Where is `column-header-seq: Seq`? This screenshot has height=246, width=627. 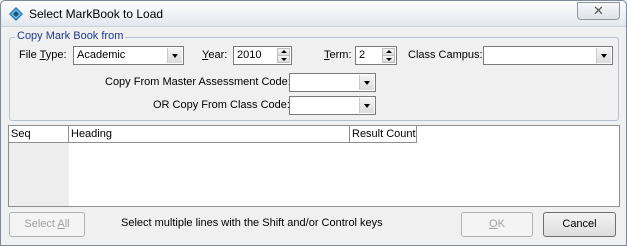
column-header-seq: Seq is located at coordinates (39, 134).